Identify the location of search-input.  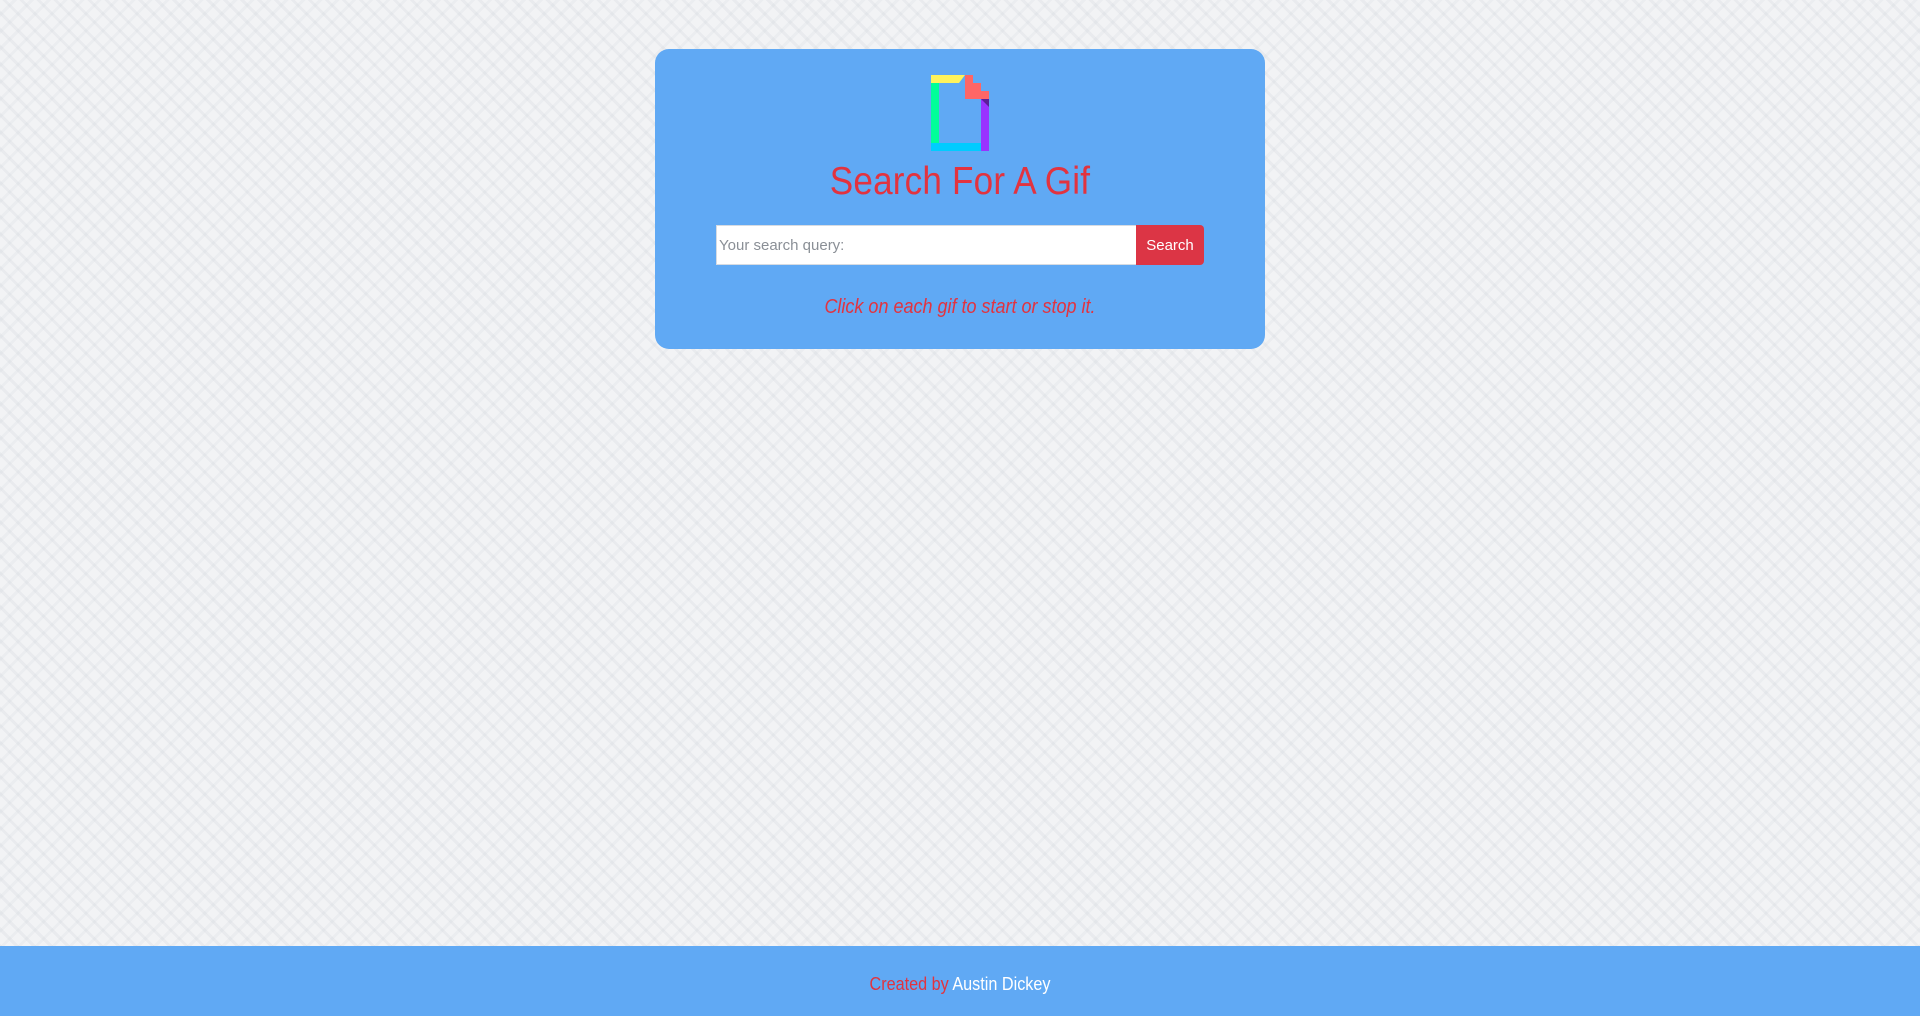
(926, 245).